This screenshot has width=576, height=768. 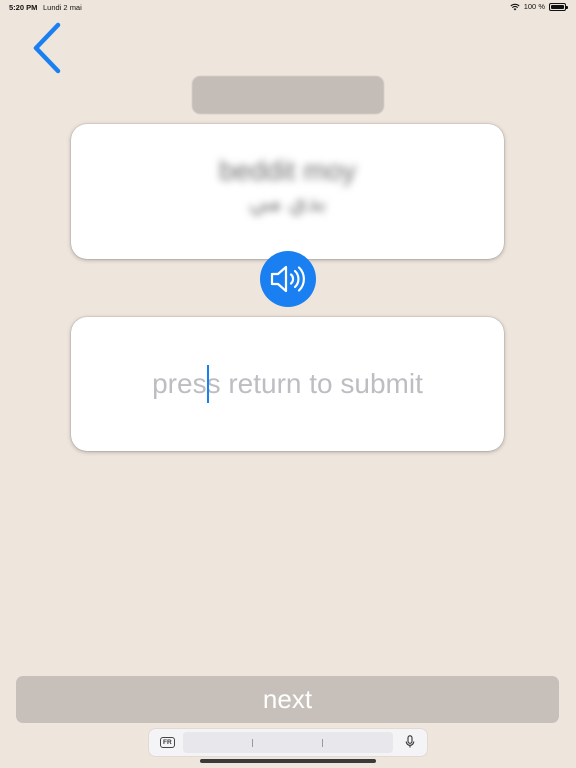 I want to click on title-placeholder, so click(x=288, y=95).